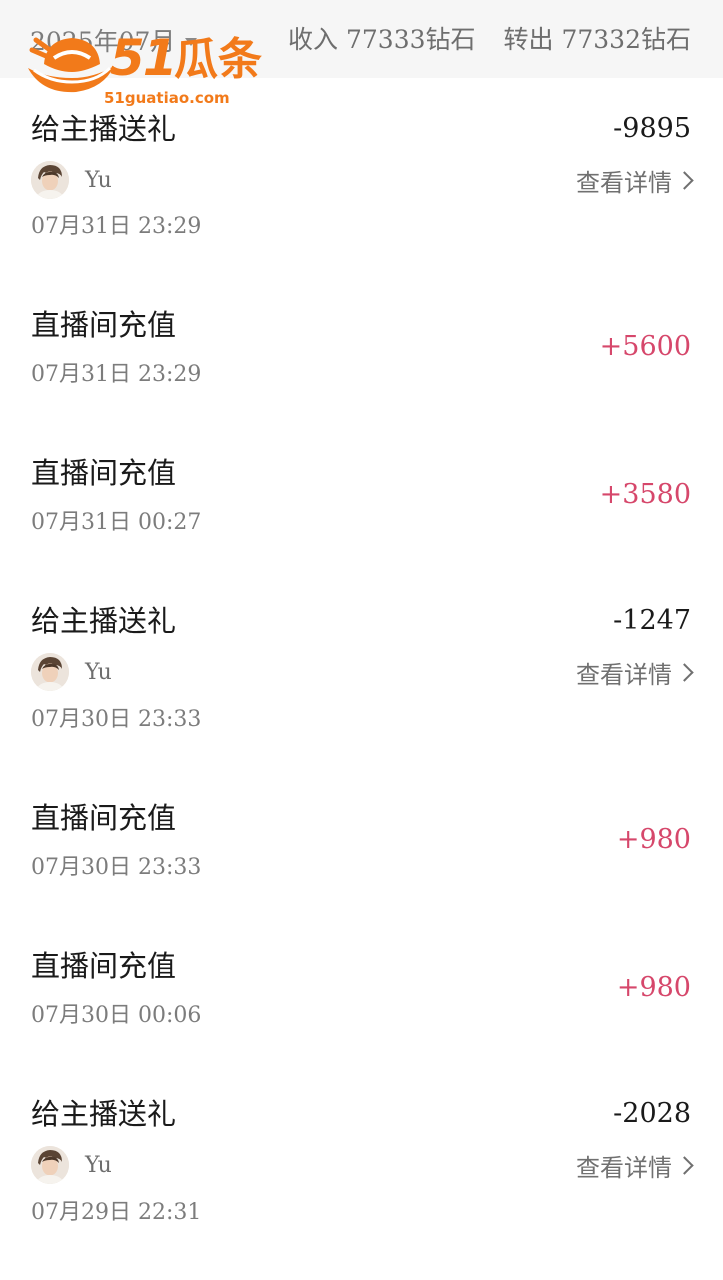  Describe the element at coordinates (597, 39) in the screenshot. I see `outgo-summary: 转出 77332钻石` at that location.